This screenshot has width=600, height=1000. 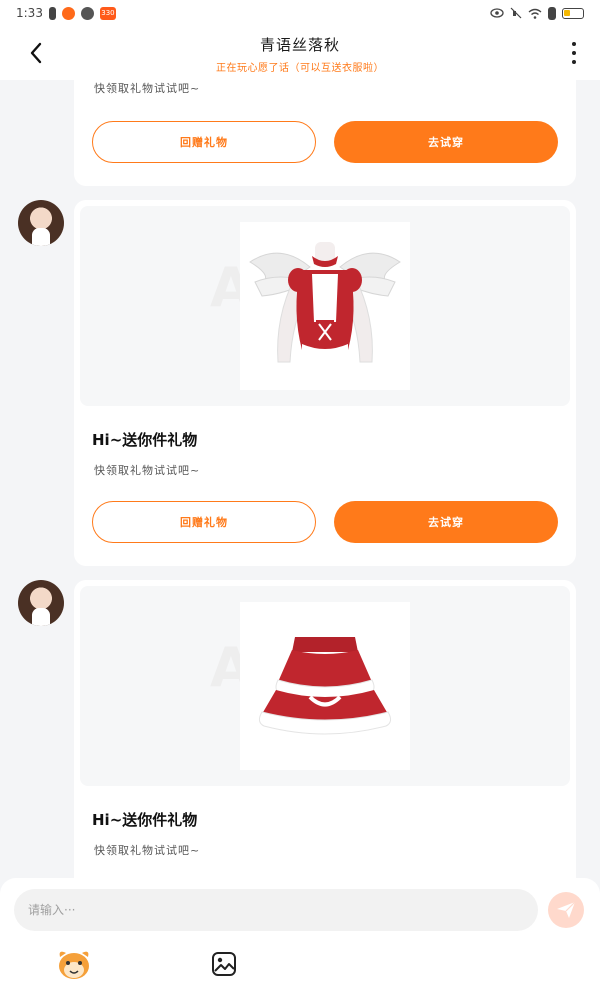 What do you see at coordinates (552, 13) in the screenshot?
I see `alert-icon` at bounding box center [552, 13].